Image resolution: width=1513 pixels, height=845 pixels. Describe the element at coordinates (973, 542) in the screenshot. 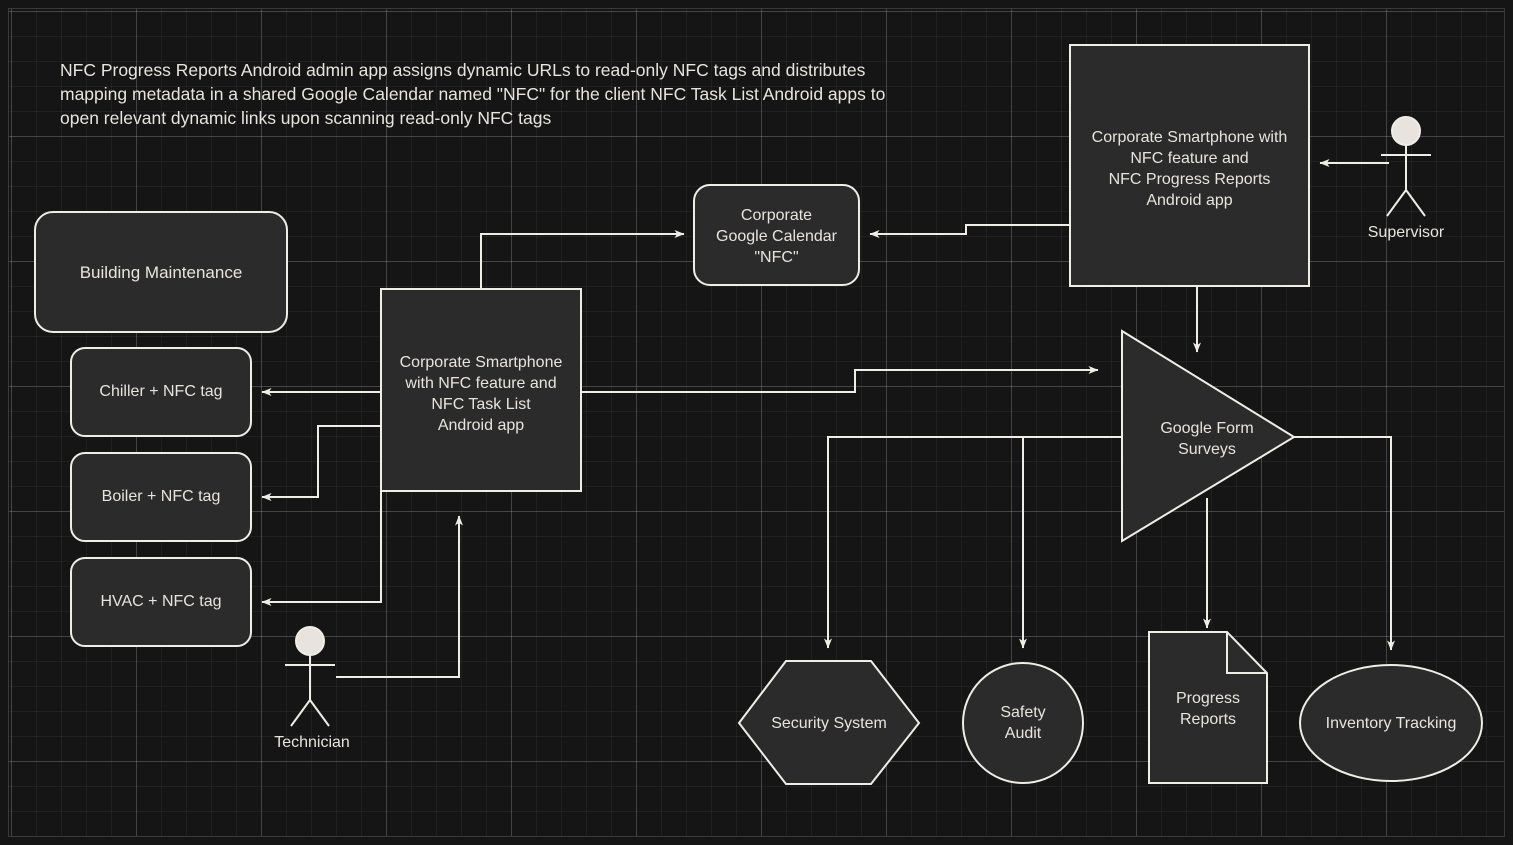

I see `edge-surveys-to-security` at that location.